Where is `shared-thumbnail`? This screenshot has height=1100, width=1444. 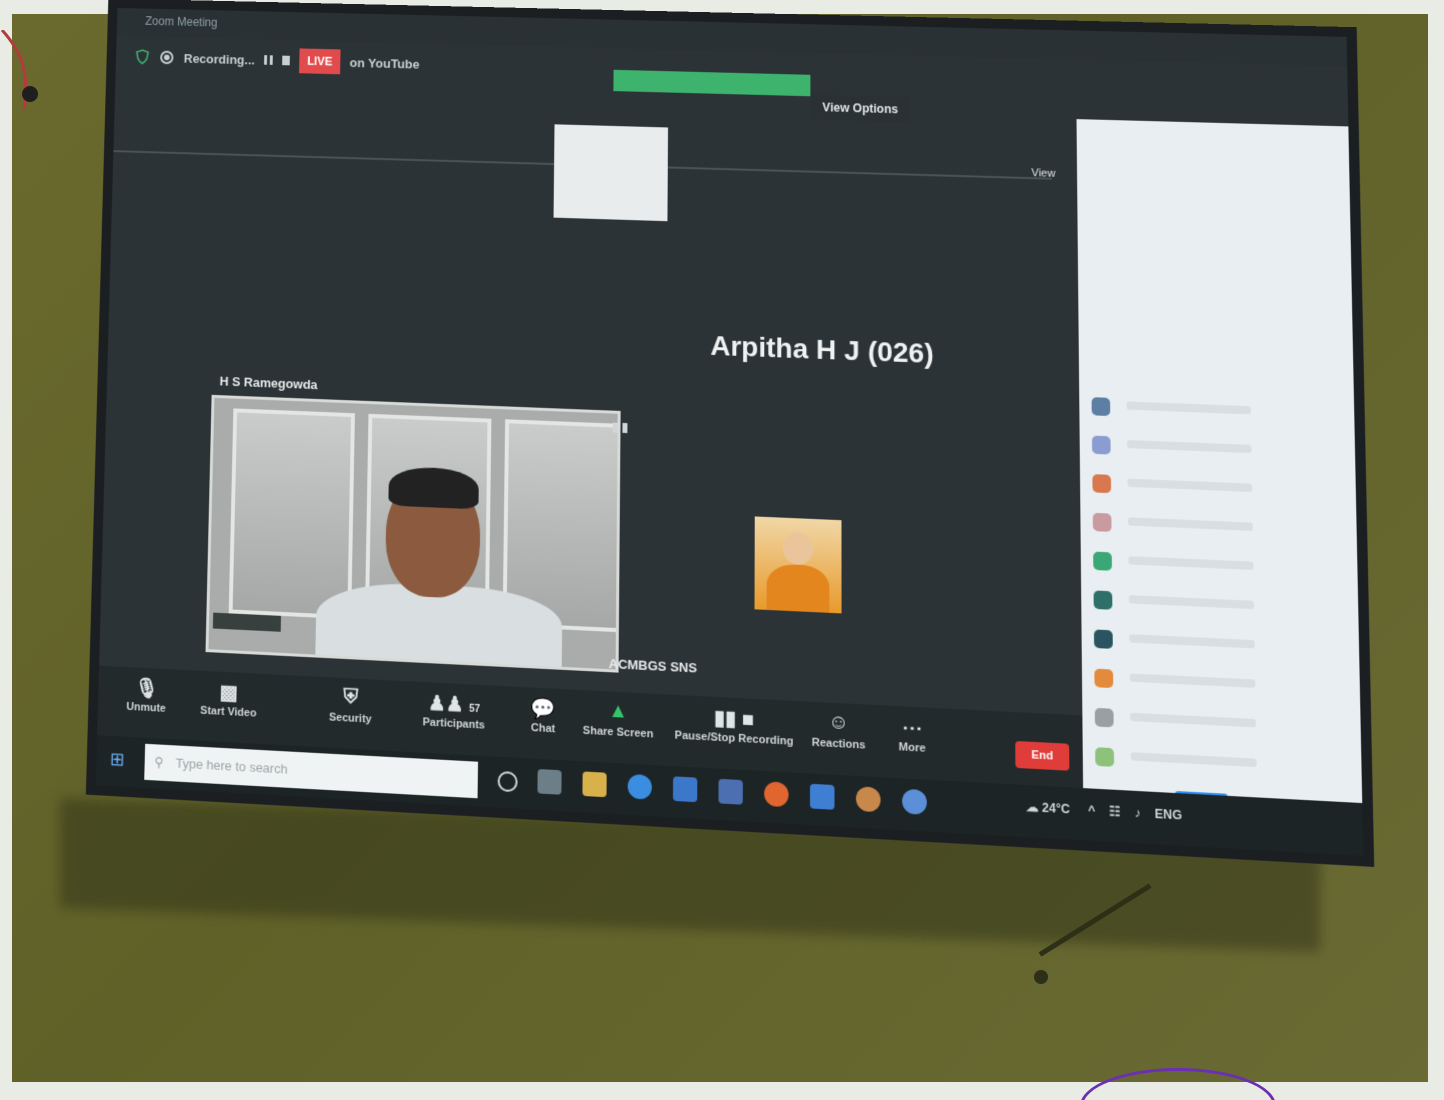
shared-thumbnail is located at coordinates (611, 173).